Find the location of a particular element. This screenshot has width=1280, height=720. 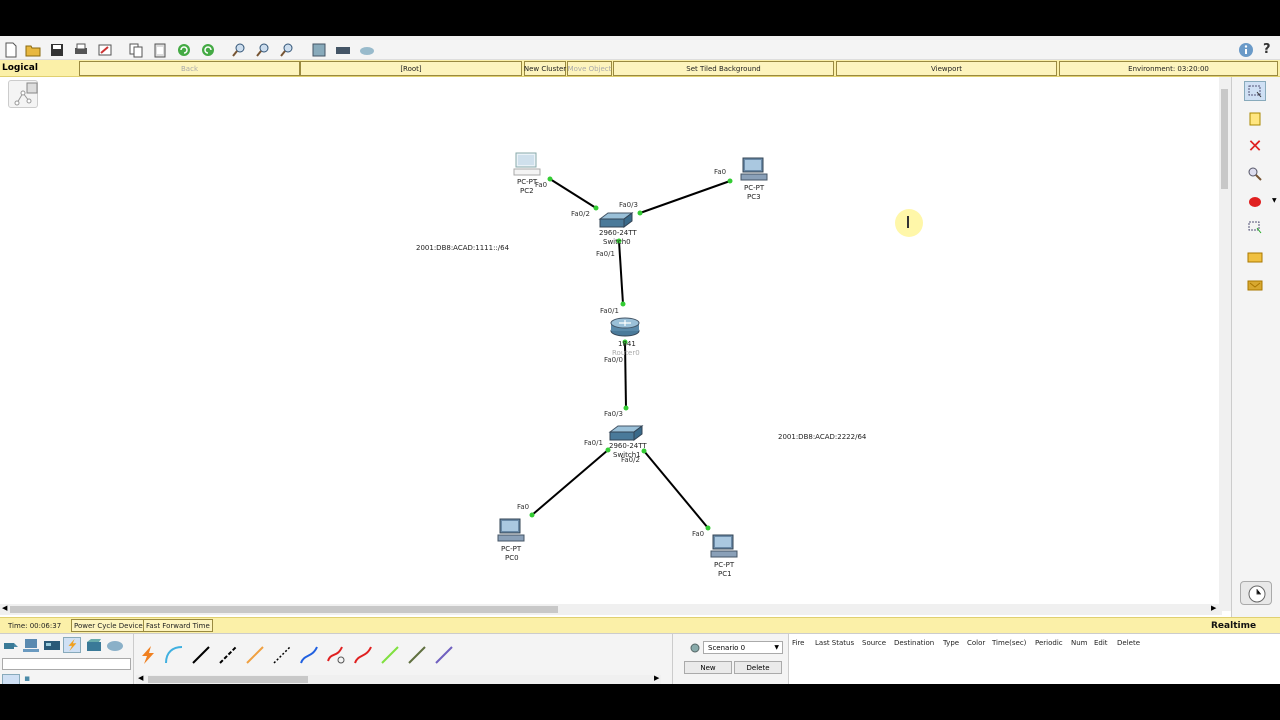

device-type-thumbnail-icon: ▪ is located at coordinates (33, 679).